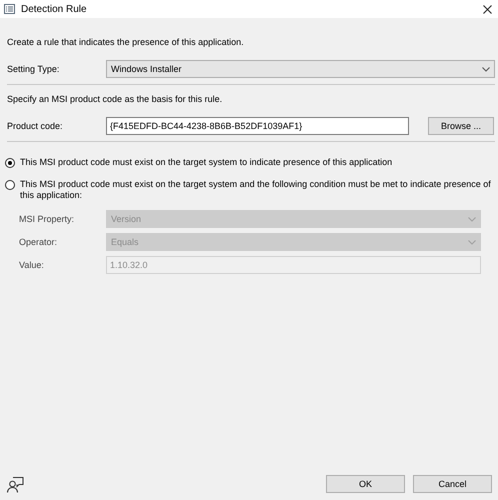  I want to click on user-feedback-icon, so click(15, 484).